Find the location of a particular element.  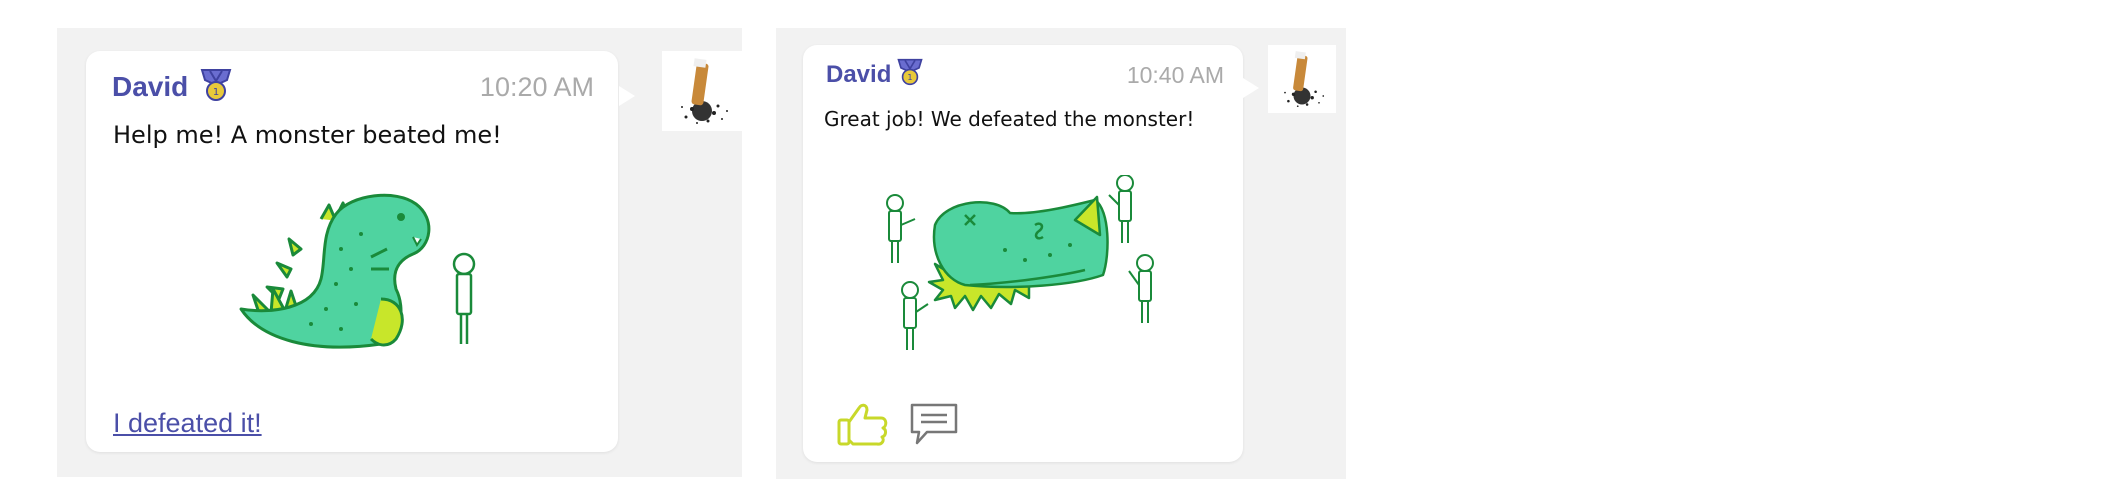

message-text: Great job! We defeated the monster! is located at coordinates (1009, 119).